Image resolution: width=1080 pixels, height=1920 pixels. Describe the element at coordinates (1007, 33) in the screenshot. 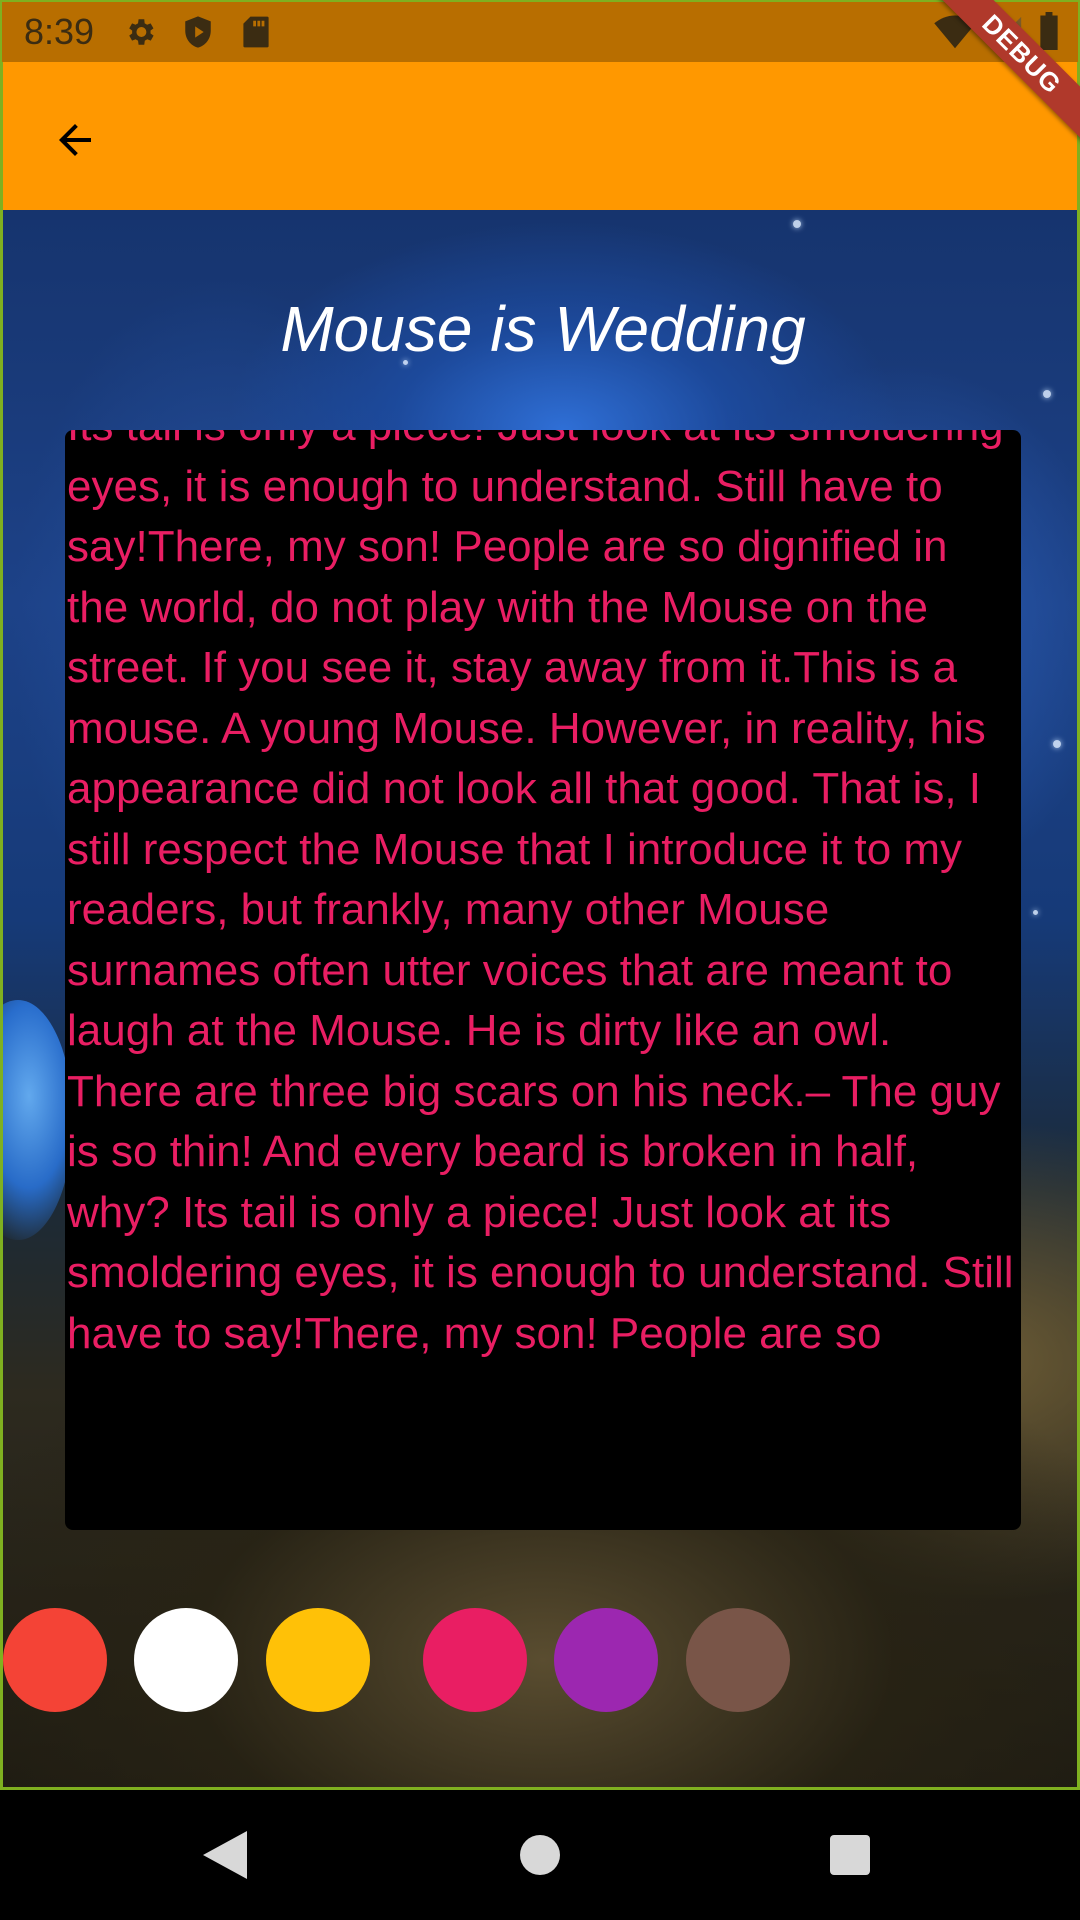

I see `signal-icon` at that location.